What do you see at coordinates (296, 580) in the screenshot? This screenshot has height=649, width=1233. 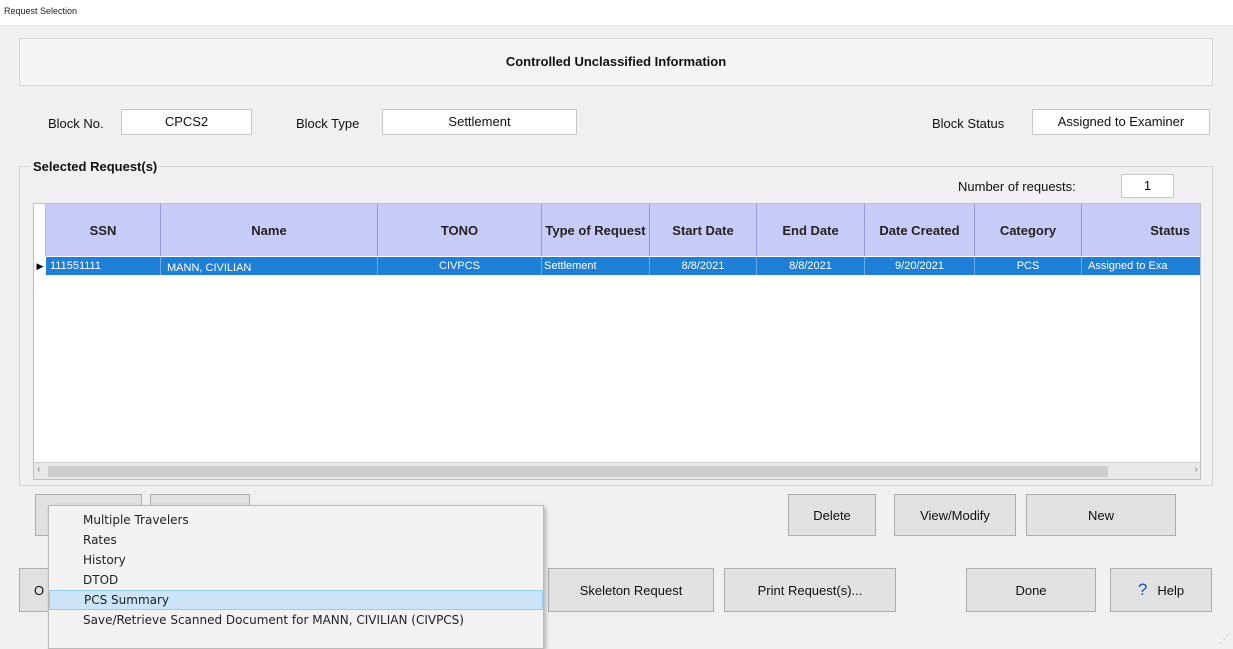 I see `menu-item-dtod: DTOD` at bounding box center [296, 580].